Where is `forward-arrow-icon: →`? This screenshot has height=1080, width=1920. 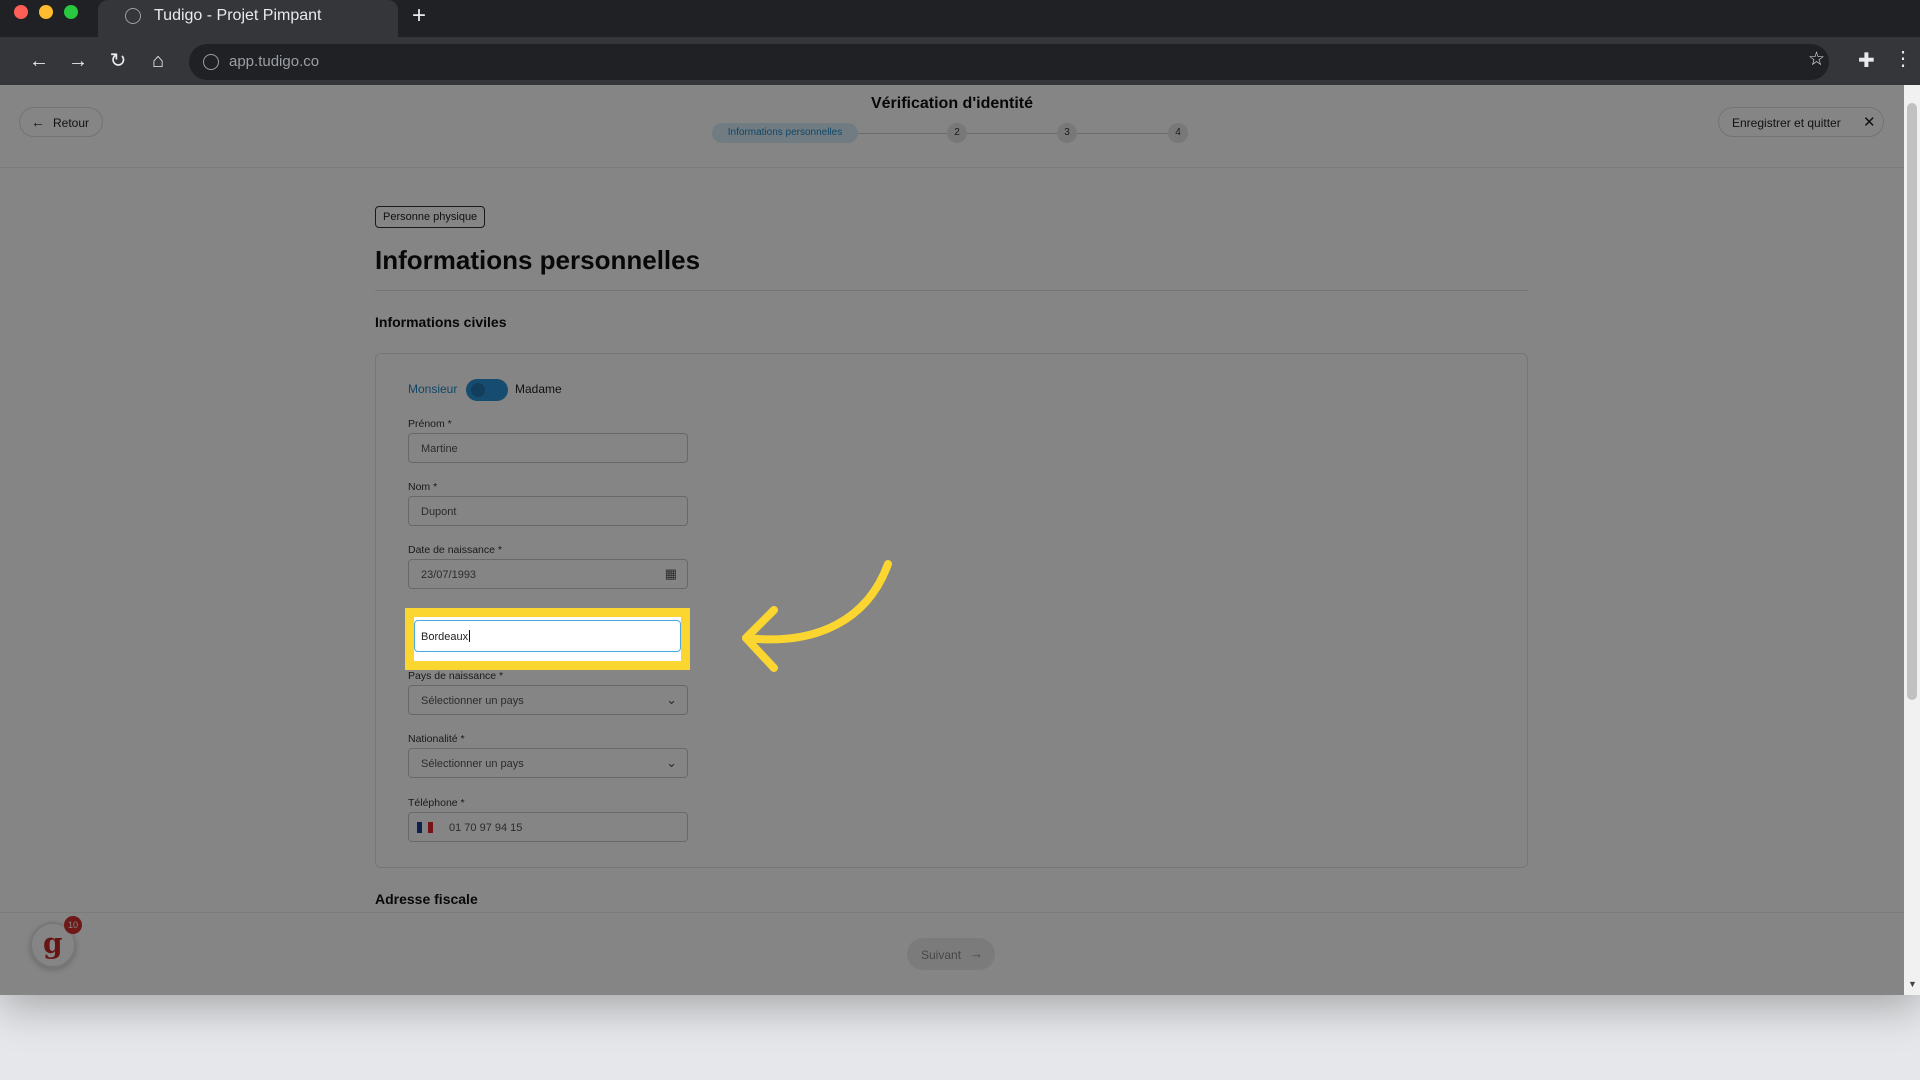
forward-arrow-icon: → is located at coordinates (78, 61).